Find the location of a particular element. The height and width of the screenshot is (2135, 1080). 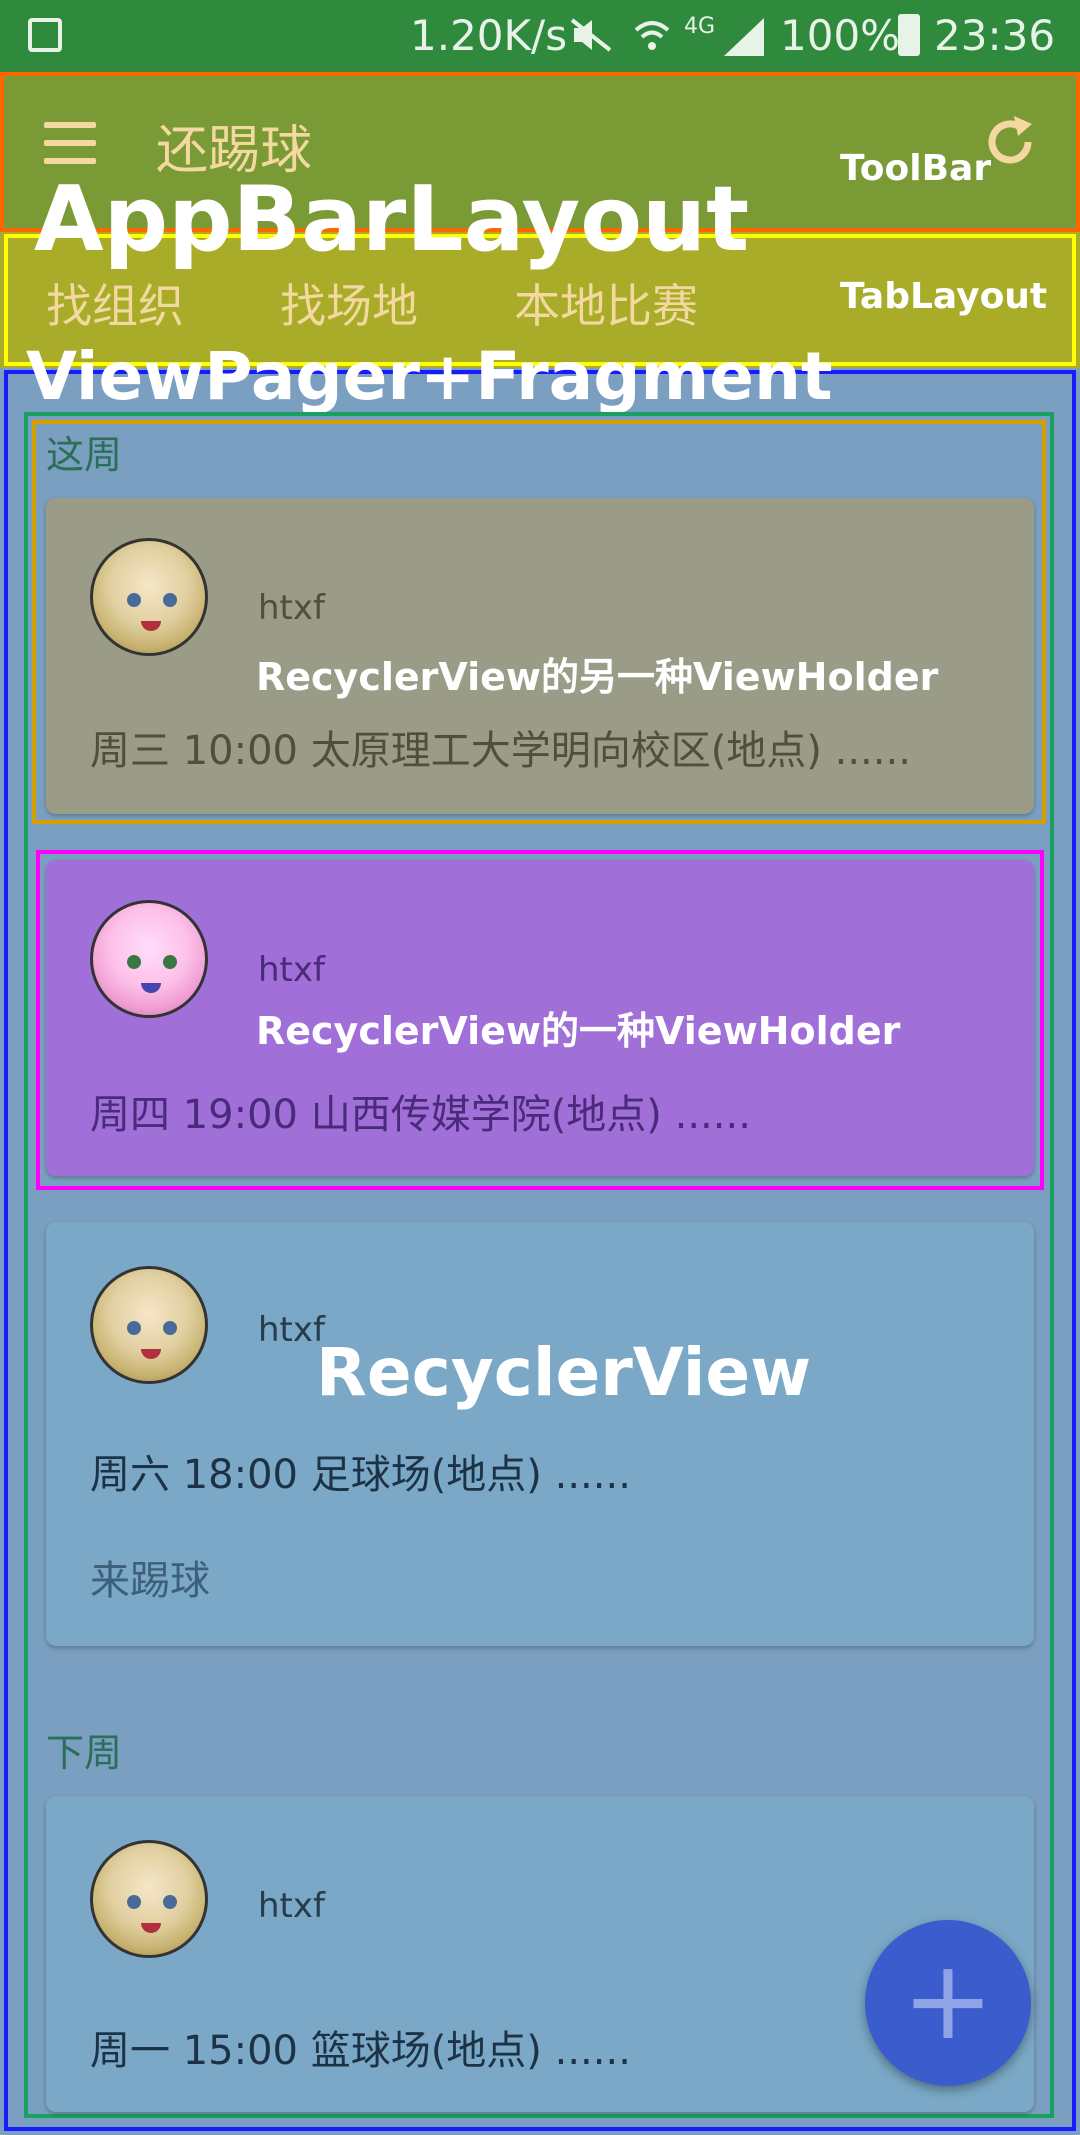

signal-icon is located at coordinates (744, 36).